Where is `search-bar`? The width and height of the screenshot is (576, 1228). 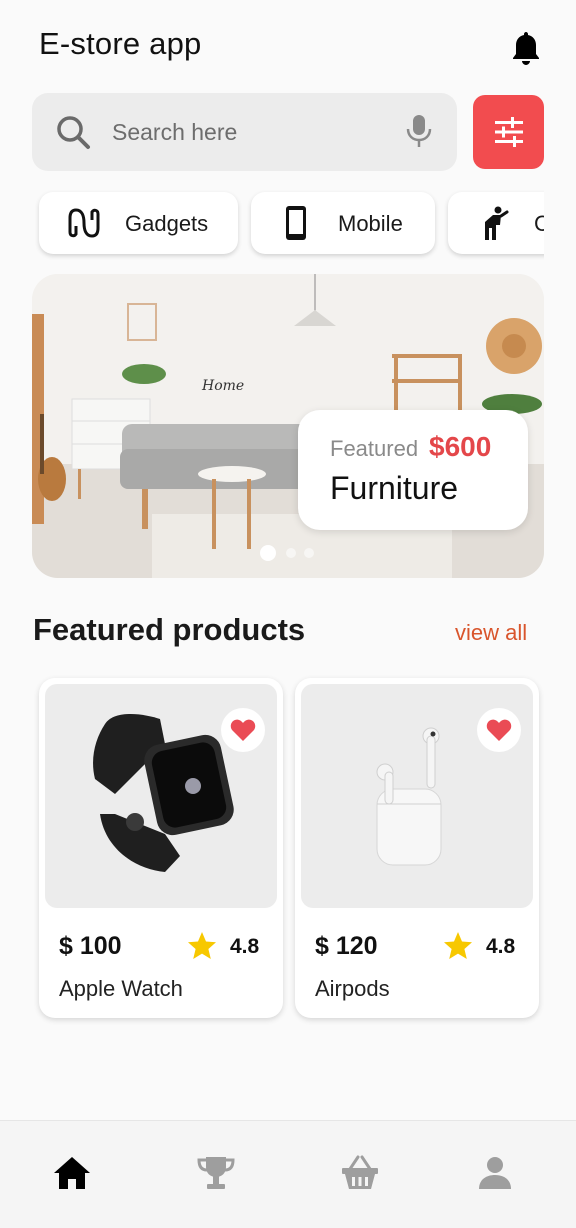 search-bar is located at coordinates (244, 132).